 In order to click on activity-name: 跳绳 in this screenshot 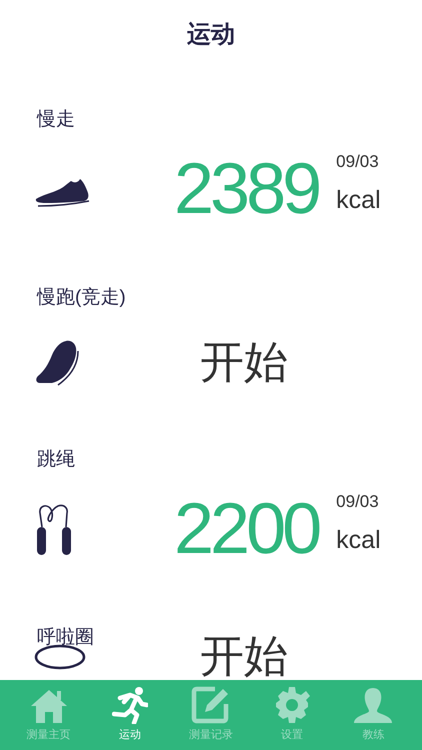, I will do `click(56, 459)`.